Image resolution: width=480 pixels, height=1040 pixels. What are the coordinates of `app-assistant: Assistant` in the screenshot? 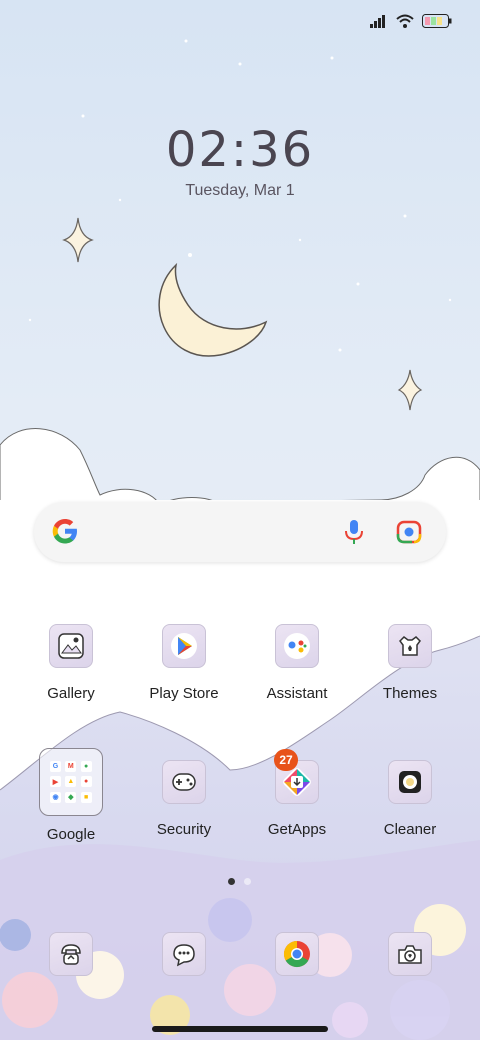 It's located at (297, 663).